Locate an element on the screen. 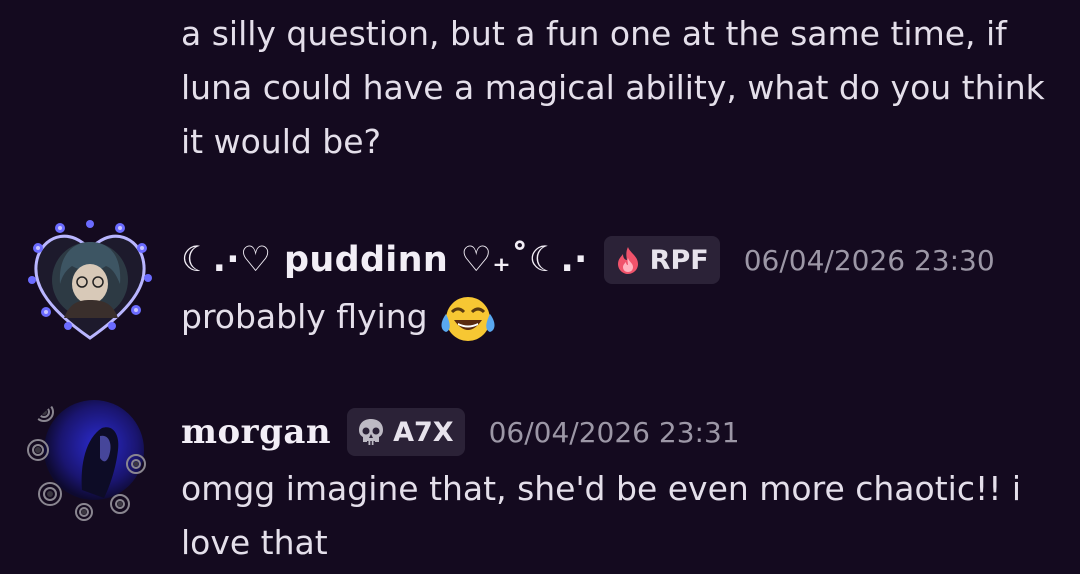  face-with-tears-of-joy-icon is located at coordinates (468, 318).